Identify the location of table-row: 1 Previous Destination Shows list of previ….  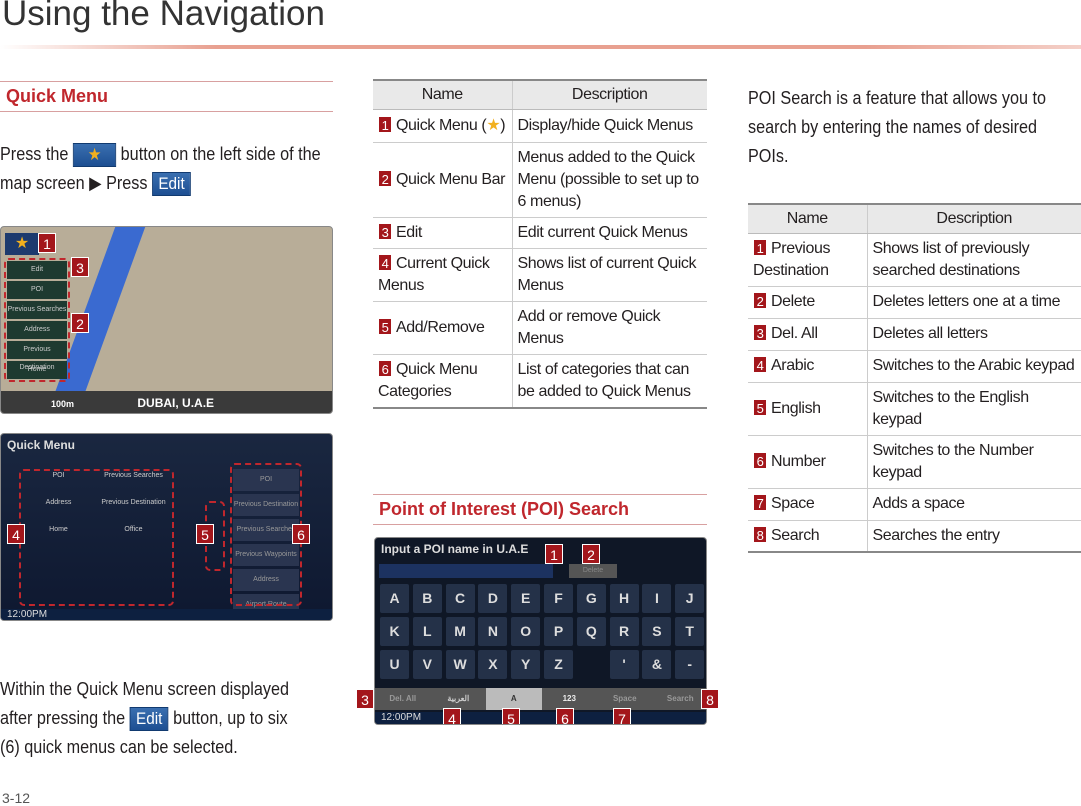
(914, 260).